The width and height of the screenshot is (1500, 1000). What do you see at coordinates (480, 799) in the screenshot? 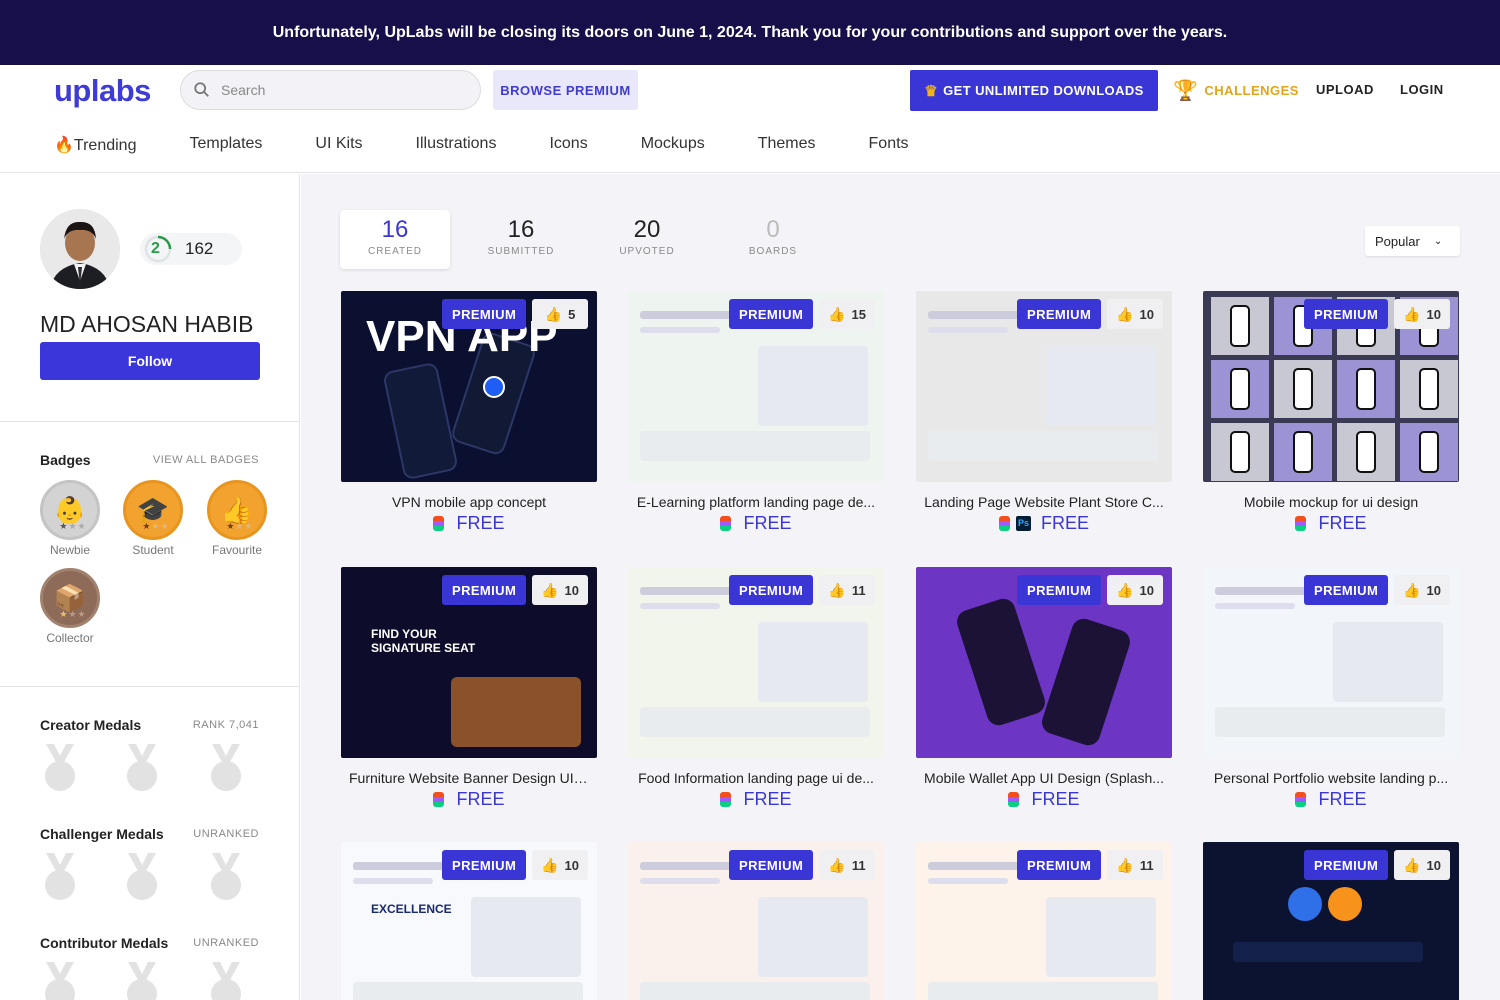
I see `price-label: FREE` at bounding box center [480, 799].